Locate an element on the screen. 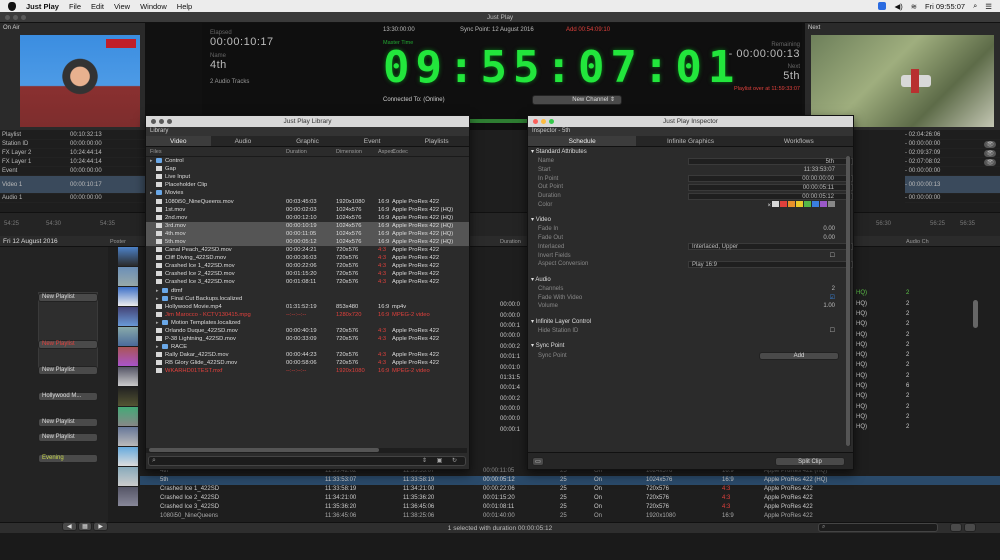  name-field: 5th is located at coordinates (770, 161).